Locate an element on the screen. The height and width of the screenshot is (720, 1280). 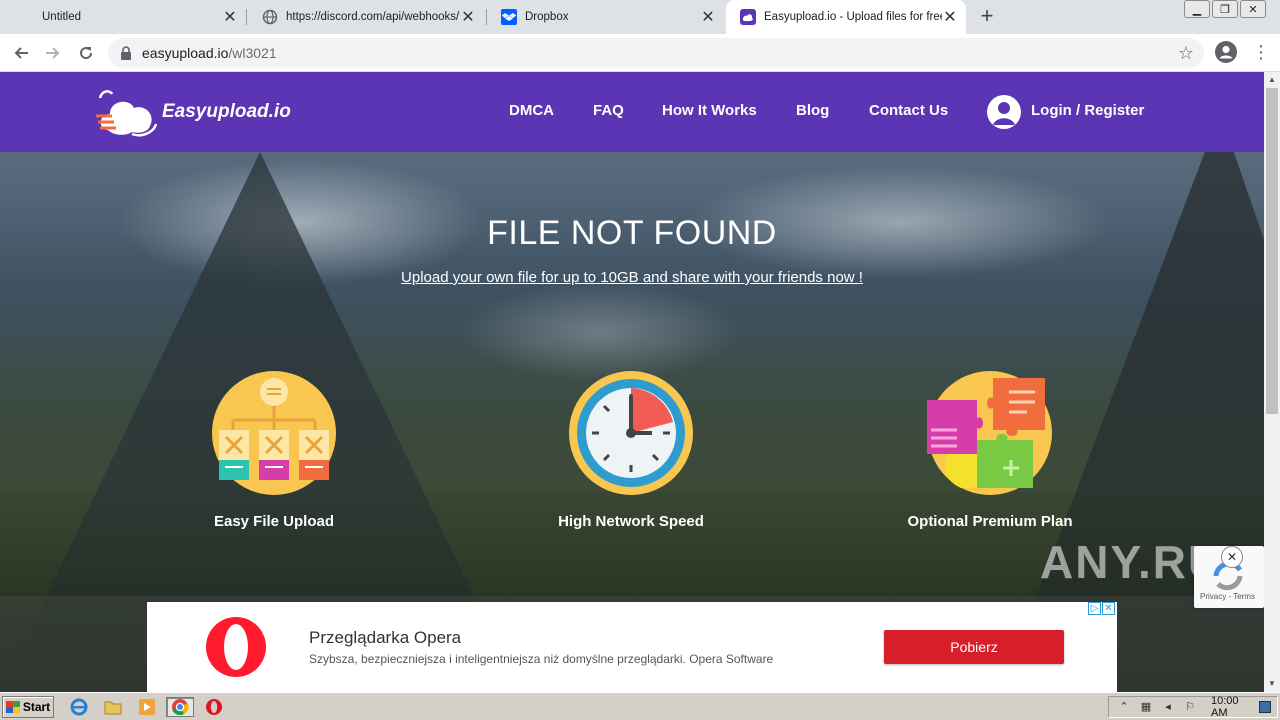
lock-icon is located at coordinates (126, 53).